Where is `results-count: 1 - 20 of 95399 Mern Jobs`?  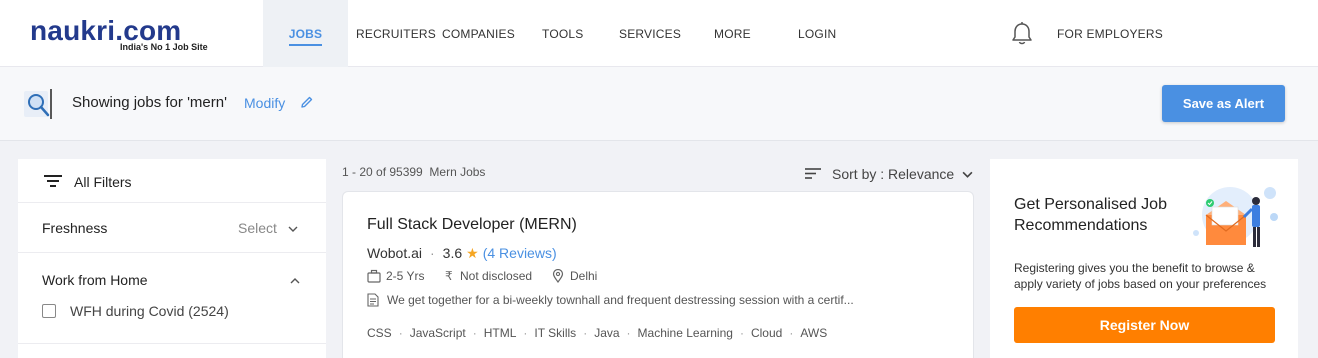 results-count: 1 - 20 of 95399 Mern Jobs is located at coordinates (413, 172).